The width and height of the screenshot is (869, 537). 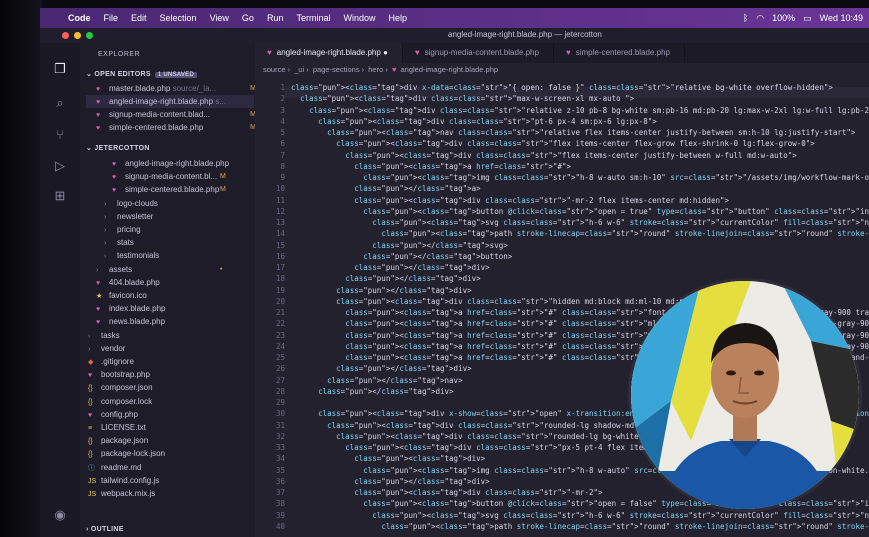 What do you see at coordinates (60, 135) in the screenshot?
I see `source-control-icon: ⑂` at bounding box center [60, 135].